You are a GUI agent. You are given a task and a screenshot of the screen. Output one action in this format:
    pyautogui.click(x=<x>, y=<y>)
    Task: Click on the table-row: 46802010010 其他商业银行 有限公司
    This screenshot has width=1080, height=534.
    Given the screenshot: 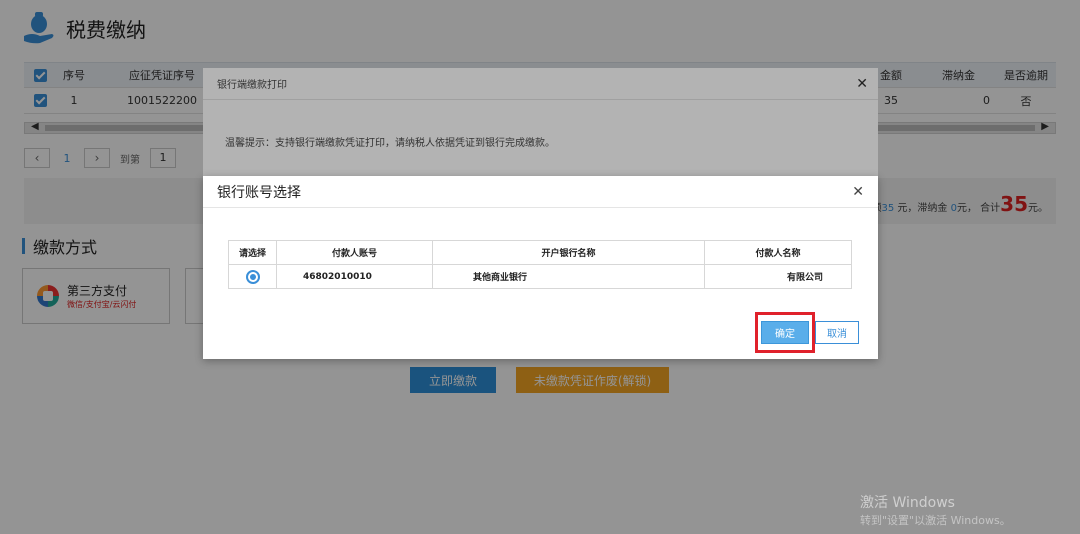 What is the action you would take?
    pyautogui.click(x=540, y=276)
    